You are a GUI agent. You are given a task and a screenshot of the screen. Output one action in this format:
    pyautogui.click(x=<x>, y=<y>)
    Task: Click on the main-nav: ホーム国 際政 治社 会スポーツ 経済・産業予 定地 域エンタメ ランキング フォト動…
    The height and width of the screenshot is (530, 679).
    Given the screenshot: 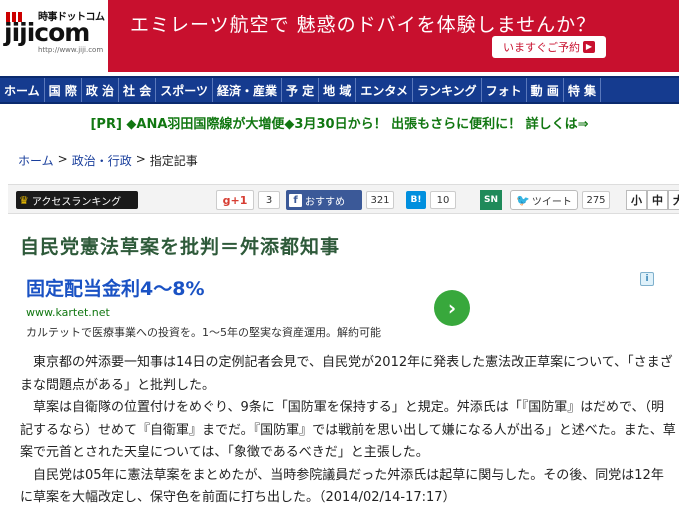 What is the action you would take?
    pyautogui.click(x=339, y=90)
    